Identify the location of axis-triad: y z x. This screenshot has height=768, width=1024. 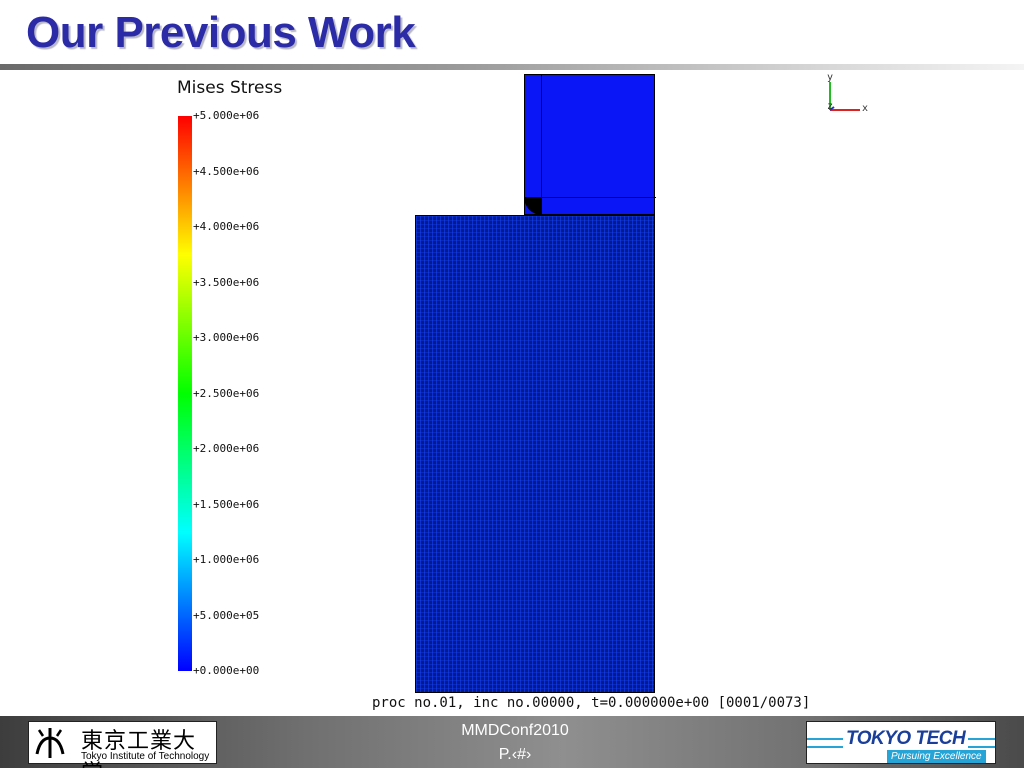
(851, 93).